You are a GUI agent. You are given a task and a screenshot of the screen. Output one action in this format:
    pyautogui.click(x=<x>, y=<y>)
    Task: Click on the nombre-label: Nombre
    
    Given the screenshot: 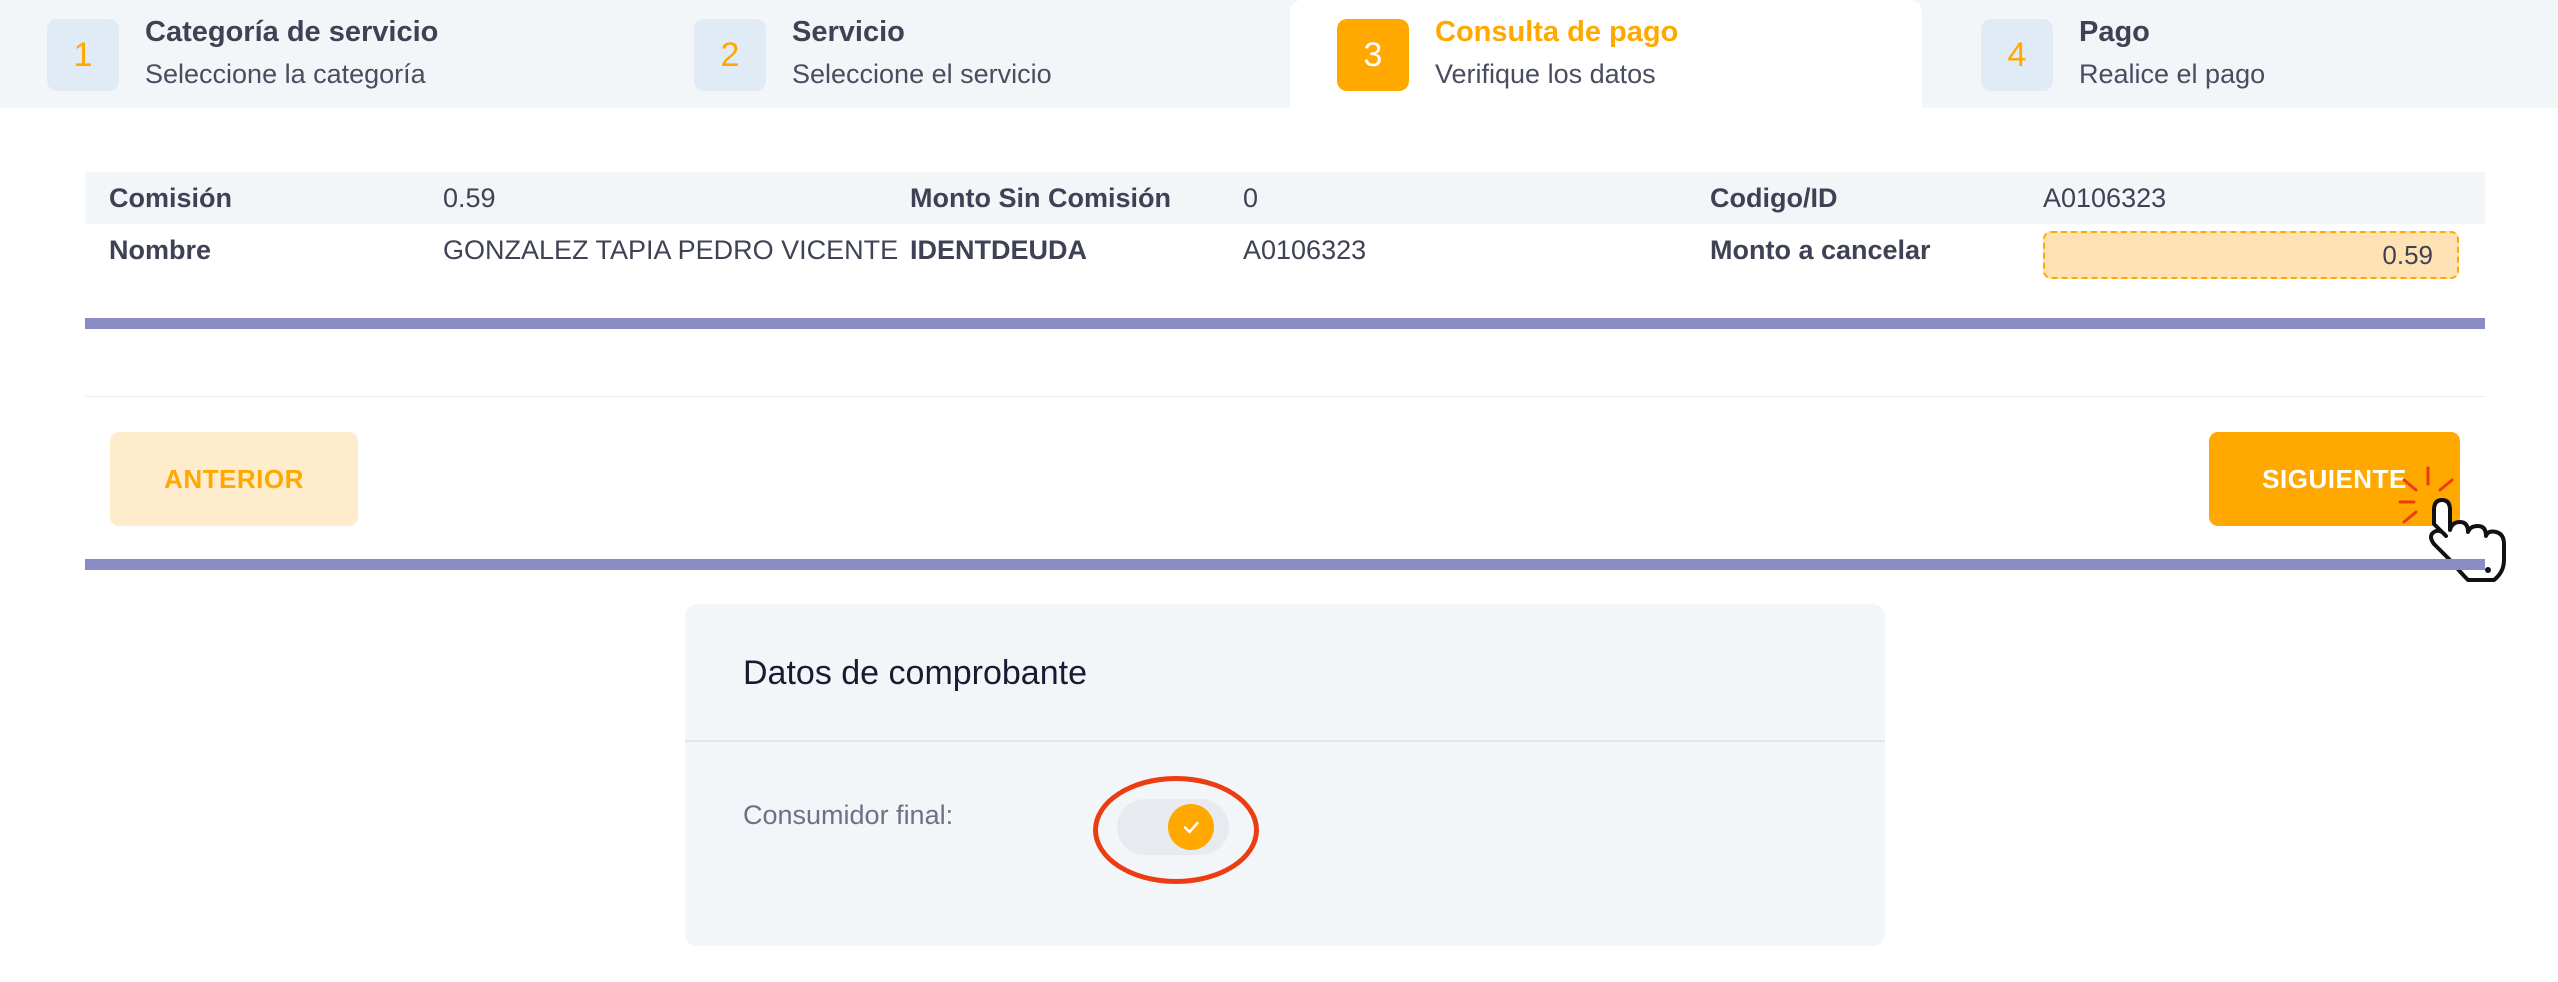 What is the action you would take?
    pyautogui.click(x=160, y=250)
    